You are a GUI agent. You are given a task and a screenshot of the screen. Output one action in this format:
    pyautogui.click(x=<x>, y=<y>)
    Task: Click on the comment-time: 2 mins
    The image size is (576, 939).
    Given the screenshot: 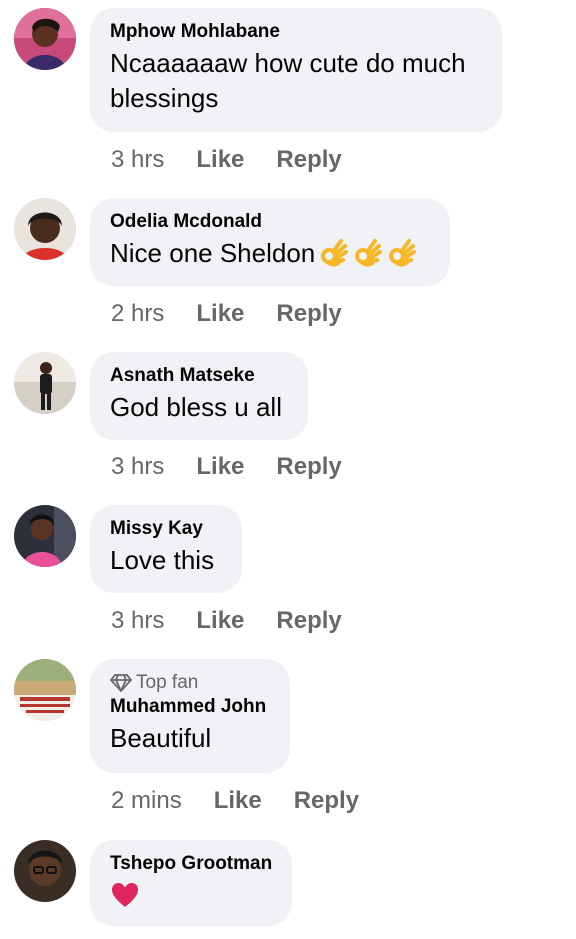 What is the action you would take?
    pyautogui.click(x=146, y=800)
    